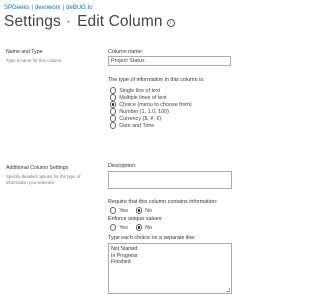 The height and width of the screenshot is (300, 320). I want to click on type-option-label: Multiple lines of text, so click(143, 97).